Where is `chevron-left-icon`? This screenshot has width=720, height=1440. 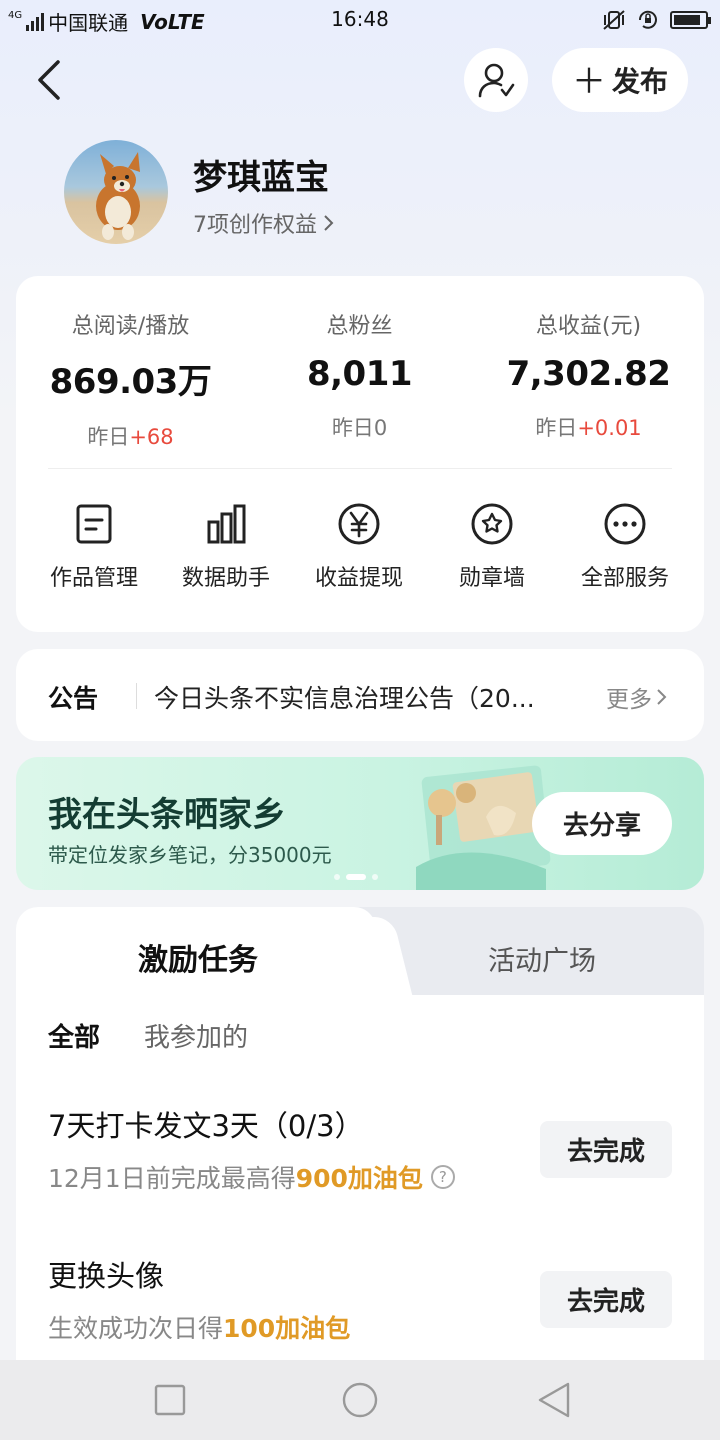
chevron-left-icon is located at coordinates (49, 80).